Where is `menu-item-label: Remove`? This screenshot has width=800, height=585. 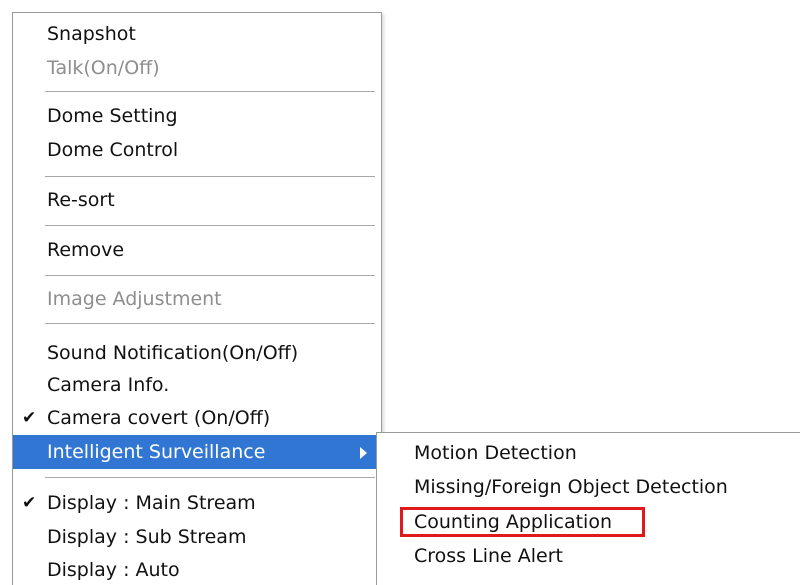
menu-item-label: Remove is located at coordinates (86, 250).